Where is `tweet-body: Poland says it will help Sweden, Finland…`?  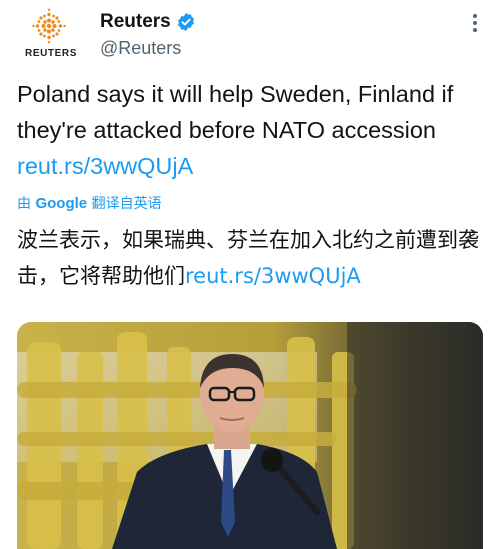 tweet-body: Poland says it will help Sweden, Finland… is located at coordinates (235, 112).